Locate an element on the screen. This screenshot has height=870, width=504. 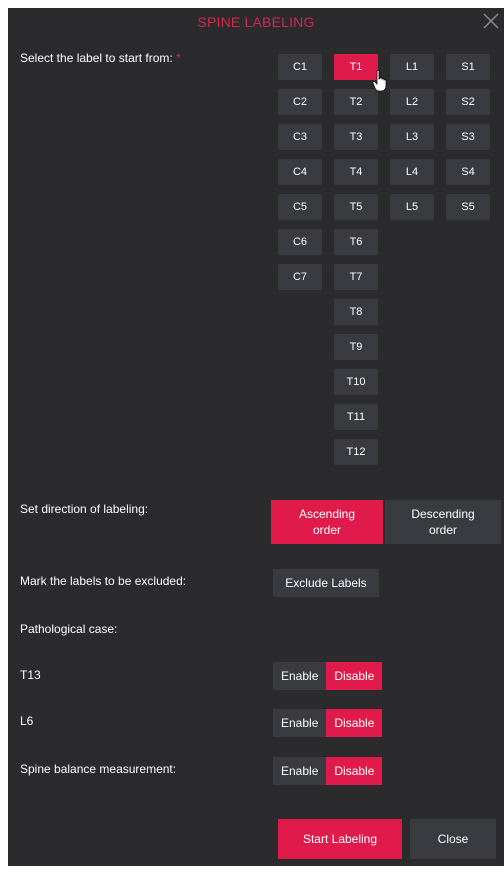
l6-label: L6 is located at coordinates (27, 721).